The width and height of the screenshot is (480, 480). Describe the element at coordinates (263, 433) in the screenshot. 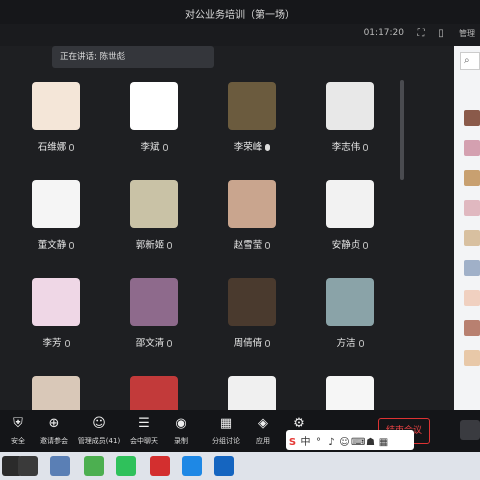

I see `apps-button: ◈ 应用` at that location.